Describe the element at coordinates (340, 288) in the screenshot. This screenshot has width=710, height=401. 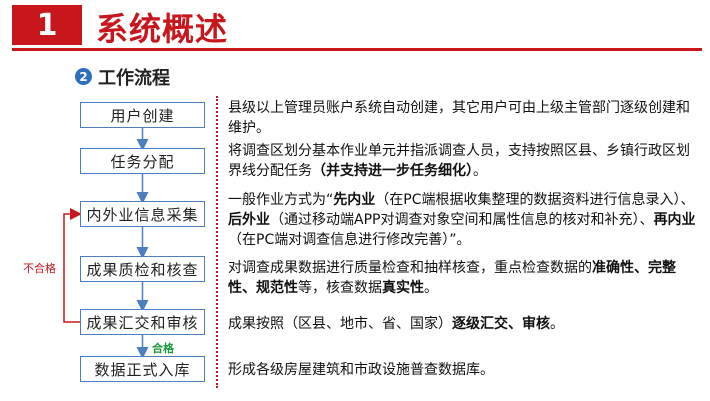
I see `desc-text: 等，核查数据` at that location.